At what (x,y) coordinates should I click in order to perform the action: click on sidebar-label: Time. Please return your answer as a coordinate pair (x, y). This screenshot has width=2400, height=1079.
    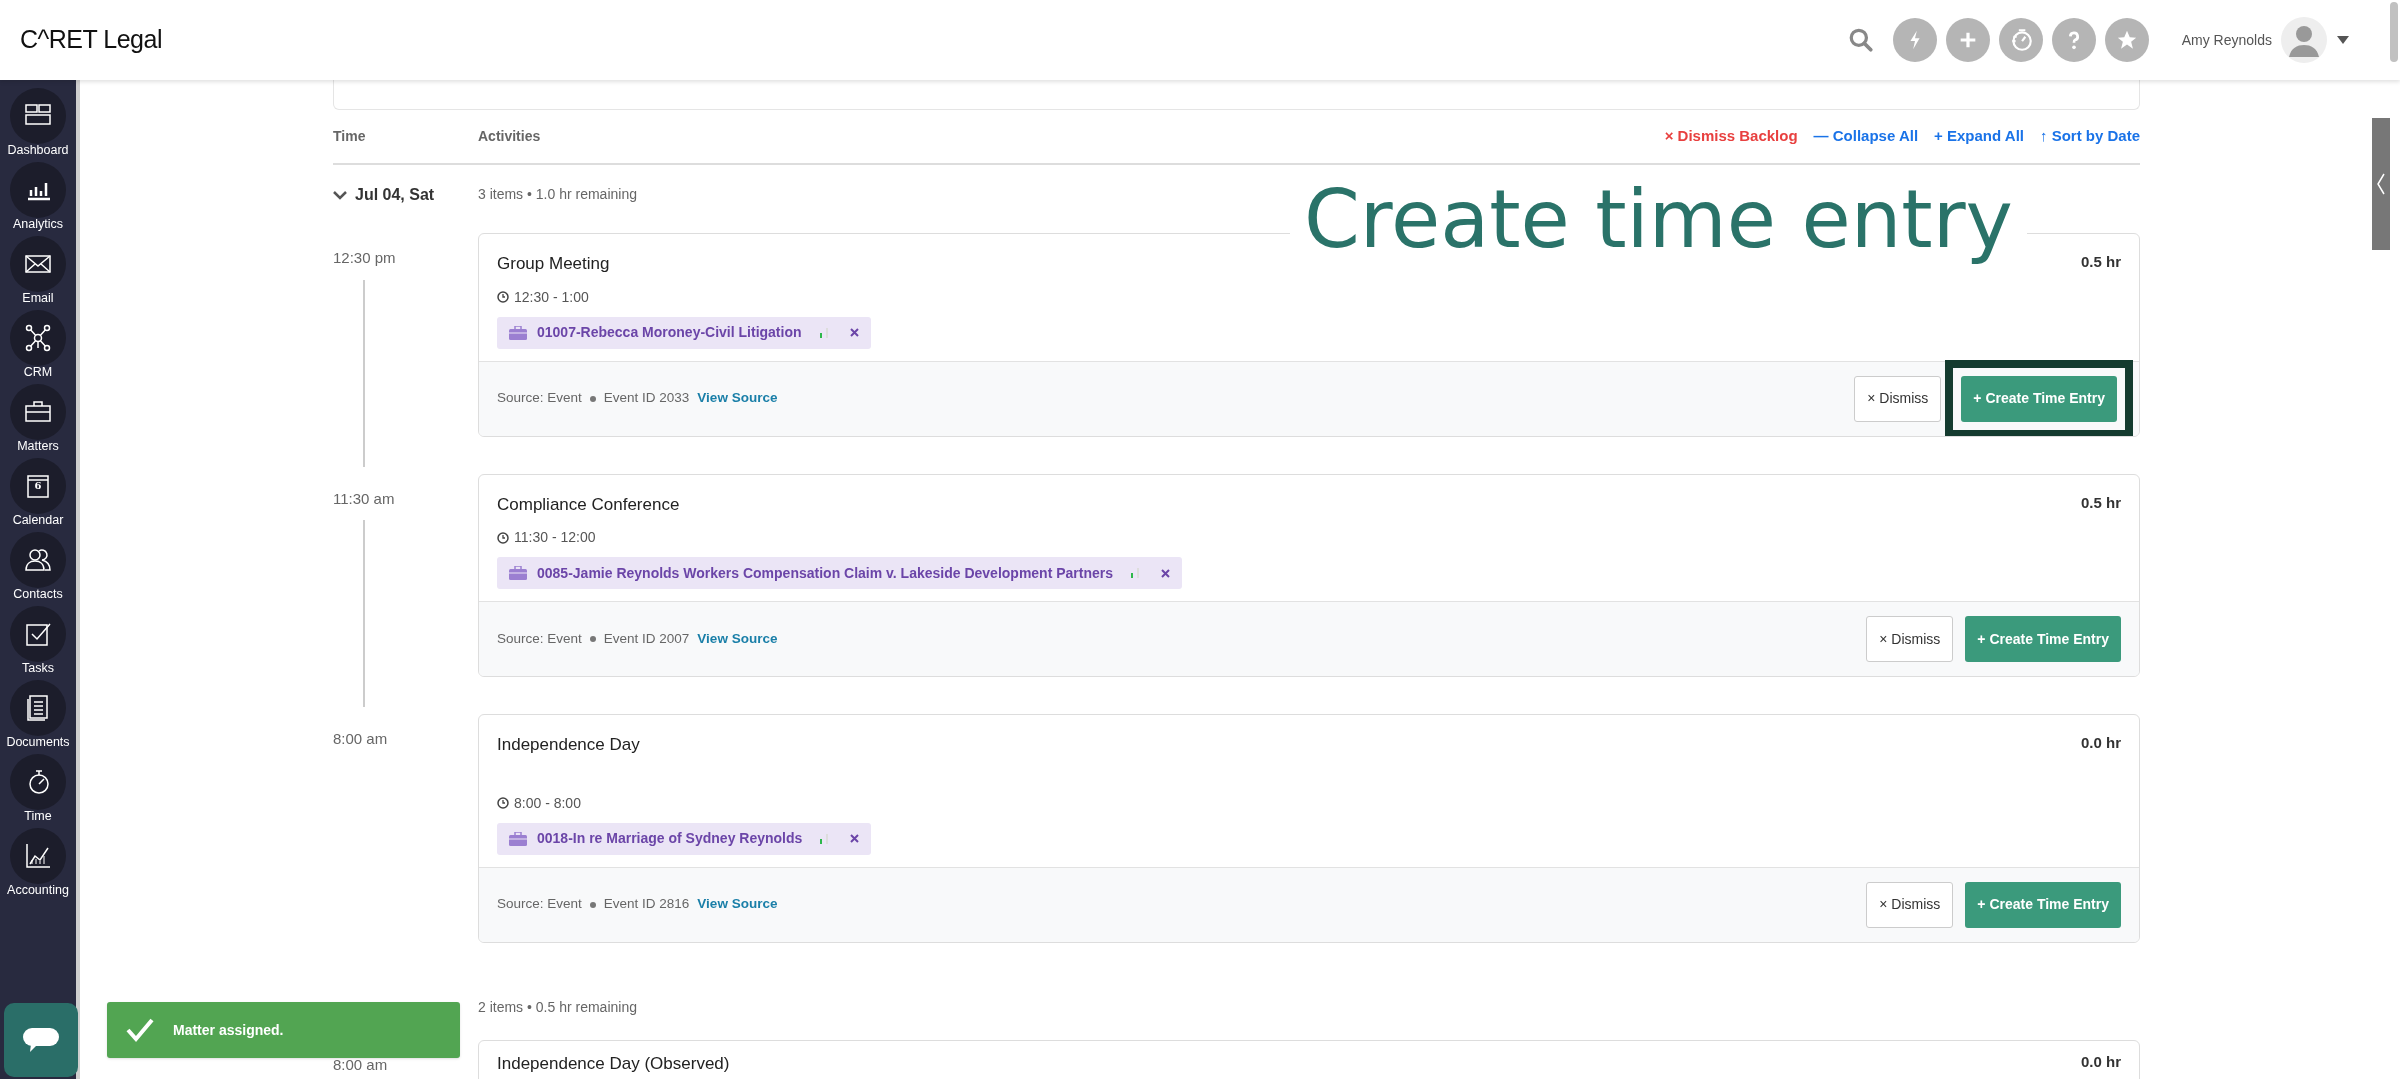
    Looking at the image, I should click on (38, 816).